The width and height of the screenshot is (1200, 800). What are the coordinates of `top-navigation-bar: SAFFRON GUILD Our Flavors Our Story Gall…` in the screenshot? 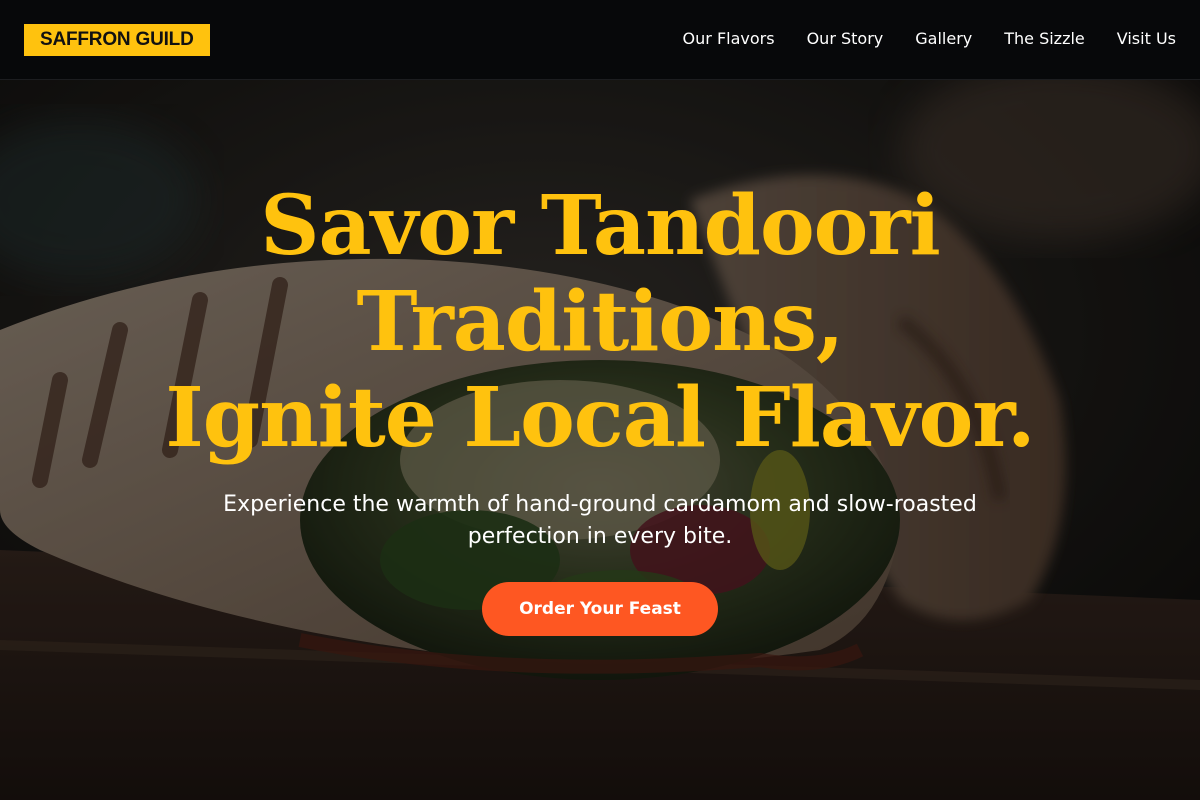 It's located at (600, 40).